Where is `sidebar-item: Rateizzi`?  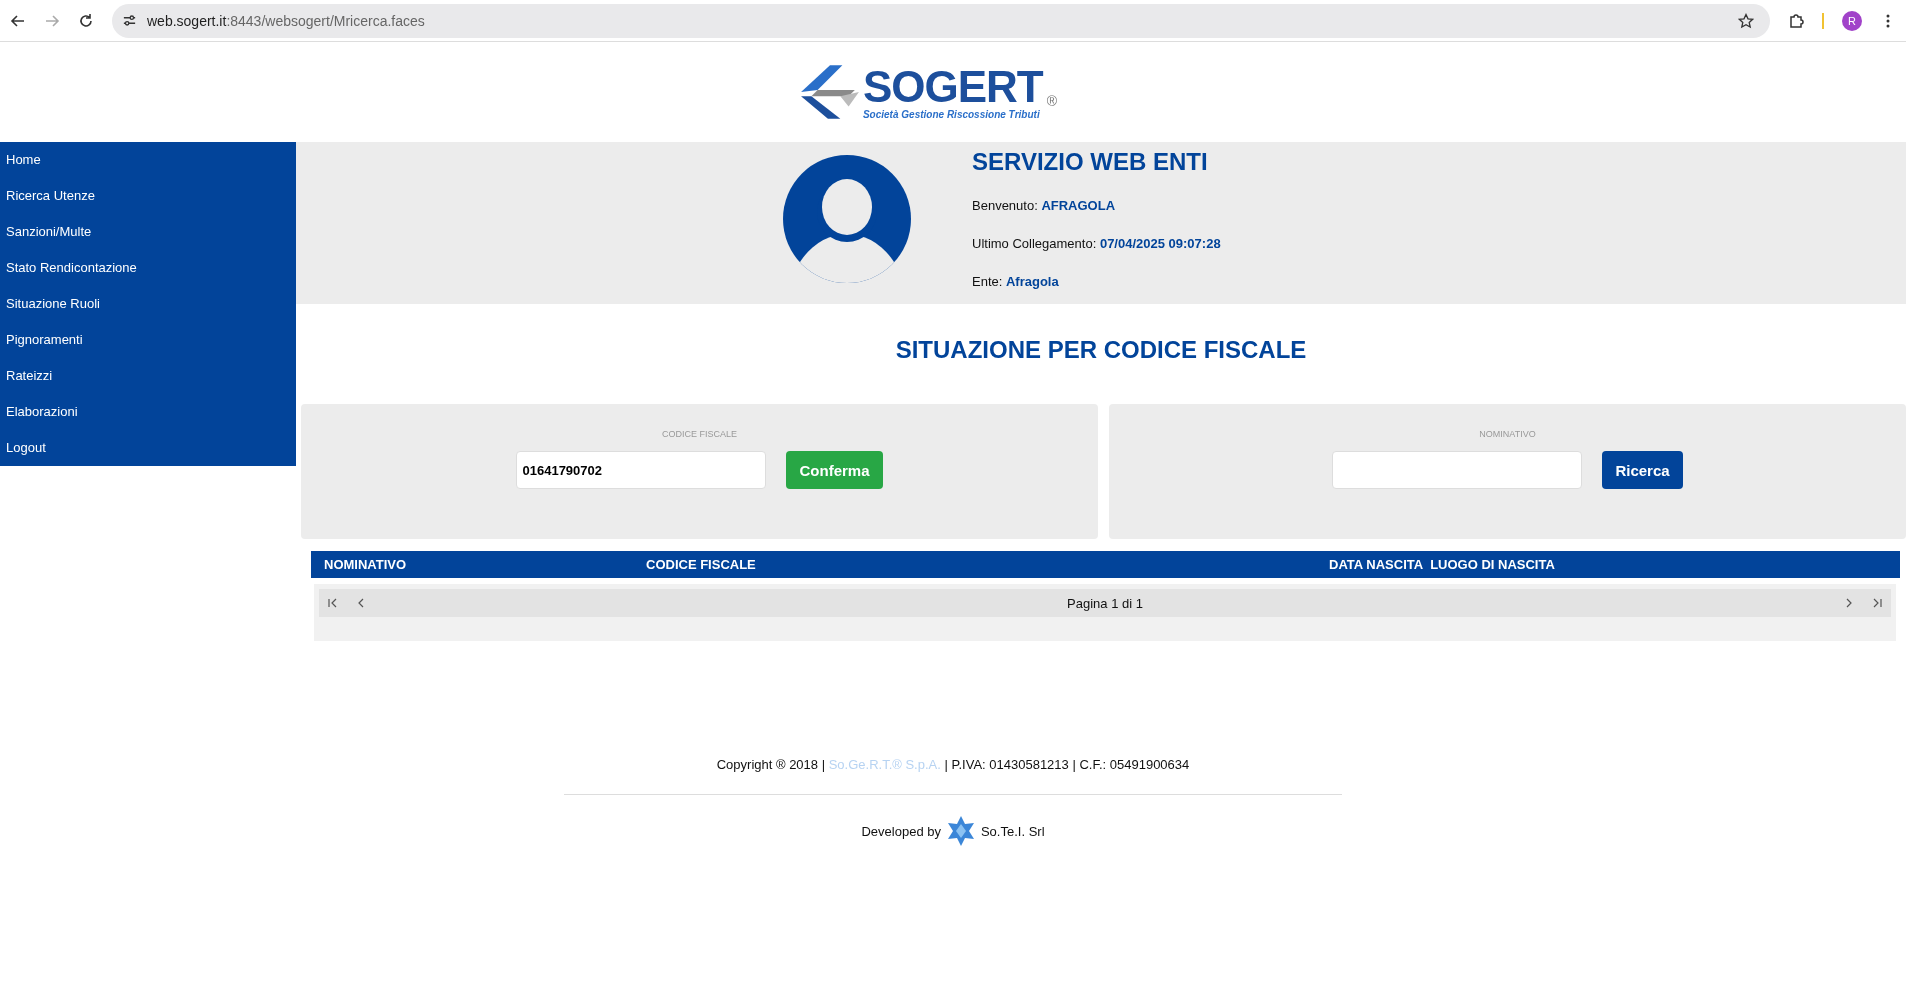 sidebar-item: Rateizzi is located at coordinates (148, 376).